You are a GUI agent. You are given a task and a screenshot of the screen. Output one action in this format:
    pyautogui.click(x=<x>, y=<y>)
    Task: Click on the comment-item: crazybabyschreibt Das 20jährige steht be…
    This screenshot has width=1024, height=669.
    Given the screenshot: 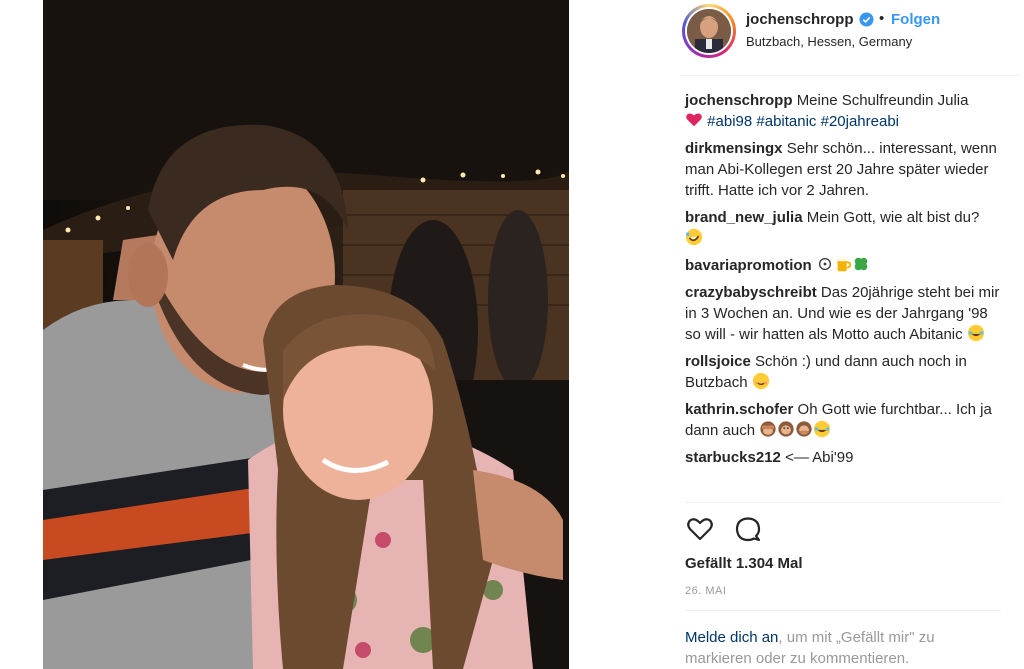 What is the action you would take?
    pyautogui.click(x=845, y=313)
    